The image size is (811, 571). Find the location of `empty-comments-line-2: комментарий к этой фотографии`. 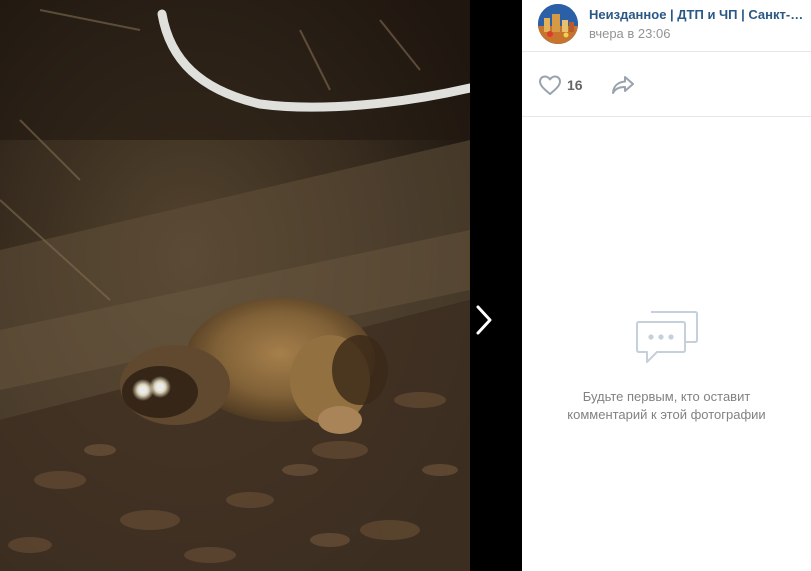

empty-comments-line-2: комментарий к этой фотографии is located at coordinates (666, 414).